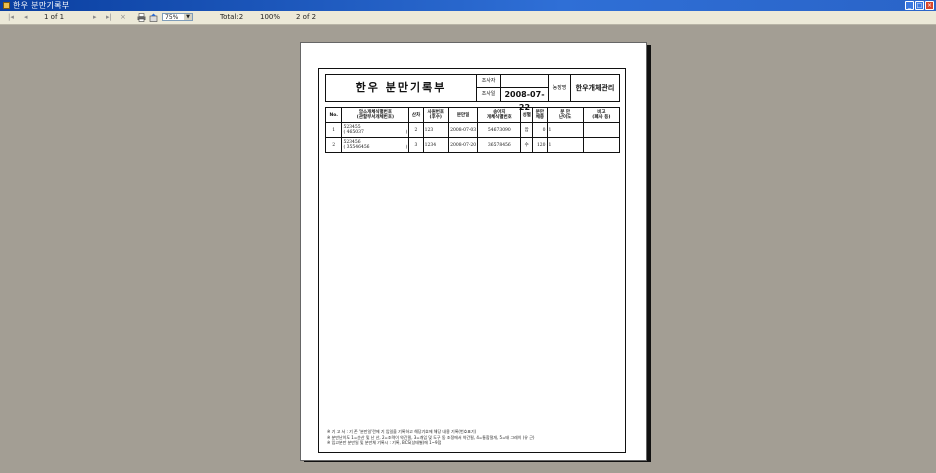  What do you see at coordinates (499, 130) in the screenshot?
I see `calf-id: 54673090` at bounding box center [499, 130].